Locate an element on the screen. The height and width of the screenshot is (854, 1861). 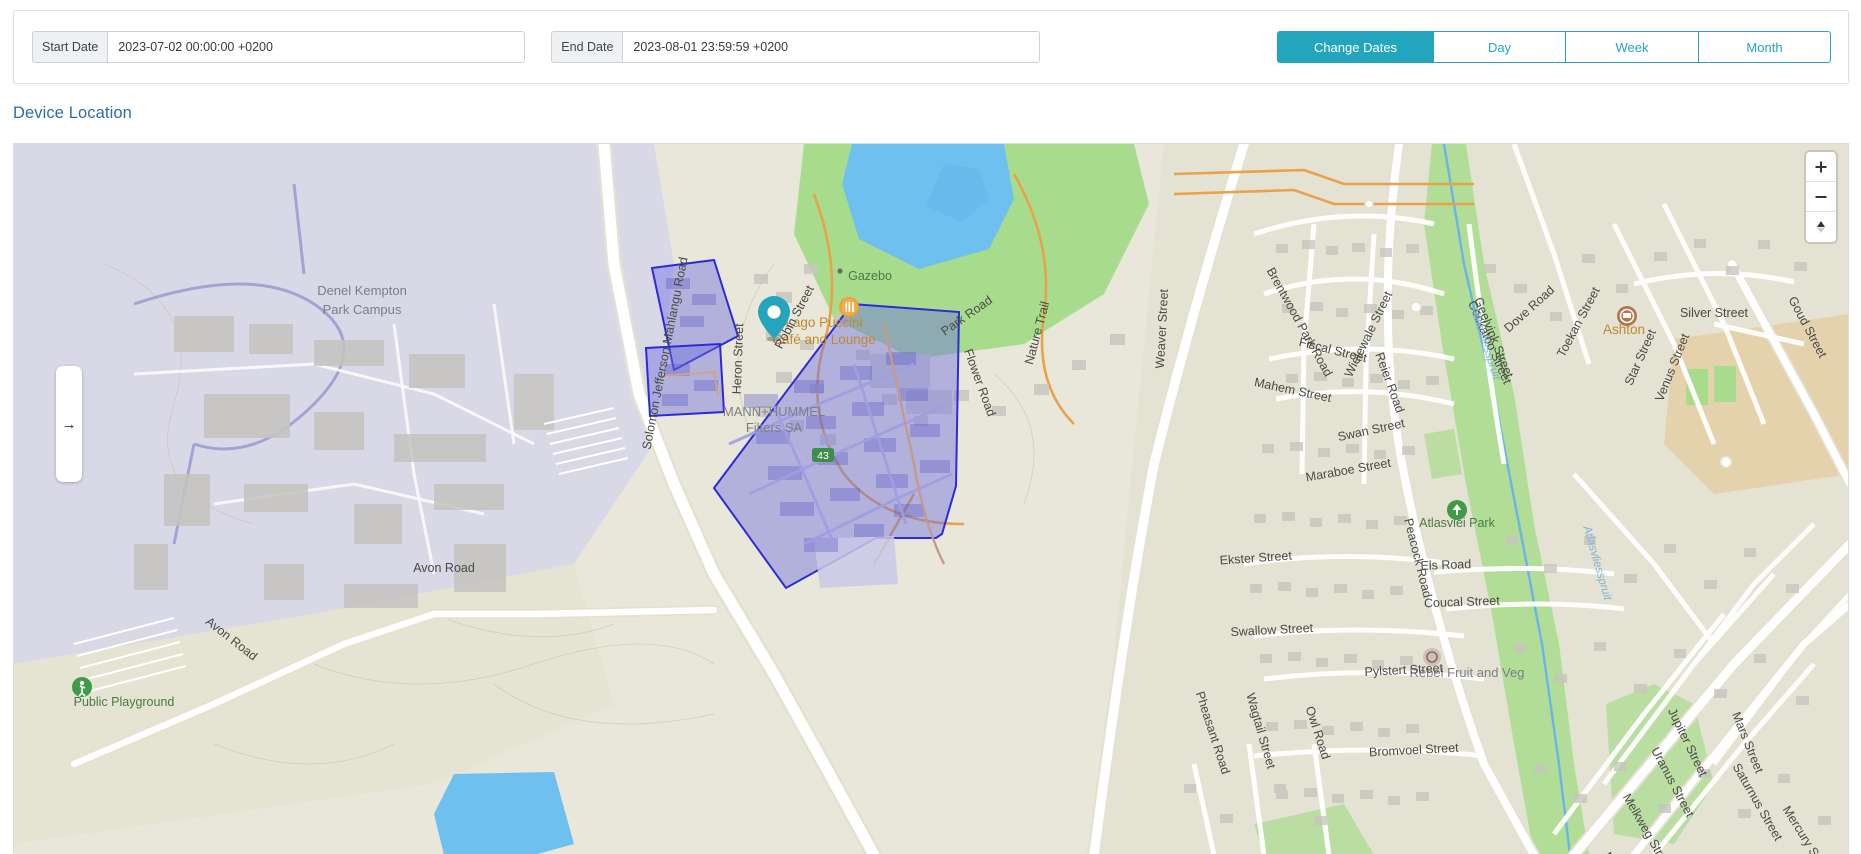
zoom-out-icon is located at coordinates (1821, 197).